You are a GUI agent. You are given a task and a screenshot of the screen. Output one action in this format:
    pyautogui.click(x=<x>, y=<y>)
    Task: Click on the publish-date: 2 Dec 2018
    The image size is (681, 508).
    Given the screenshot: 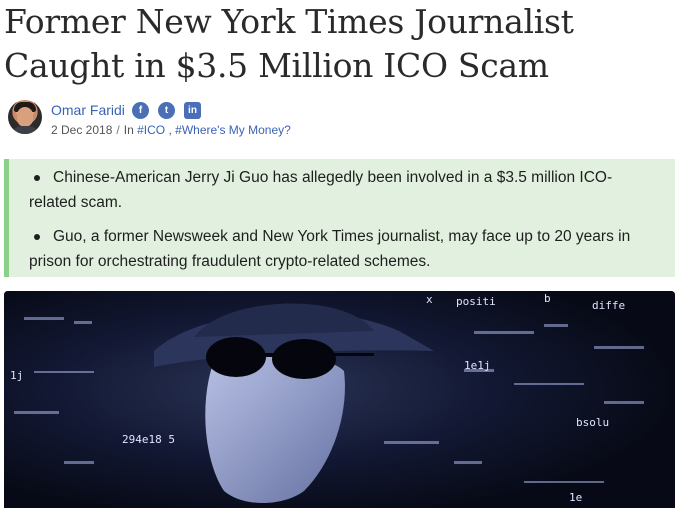 What is the action you would take?
    pyautogui.click(x=82, y=130)
    